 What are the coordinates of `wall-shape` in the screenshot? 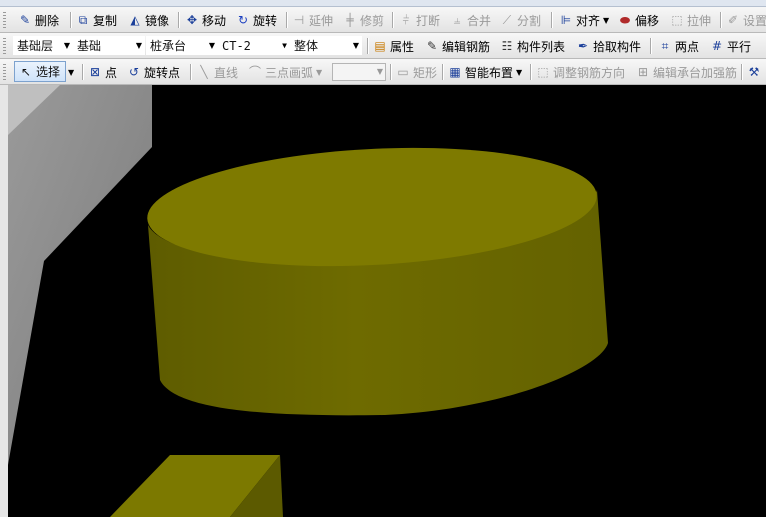 It's located at (80, 275).